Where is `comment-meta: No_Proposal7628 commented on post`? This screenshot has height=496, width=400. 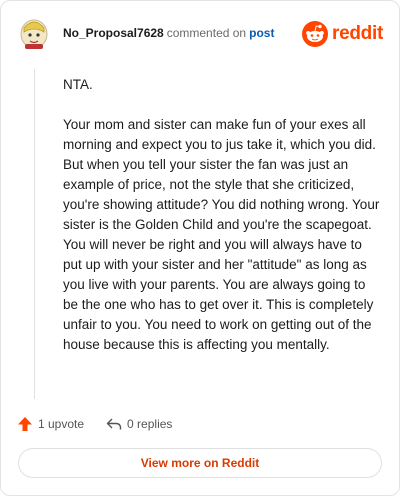 comment-meta: No_Proposal7628 commented on post is located at coordinates (168, 33).